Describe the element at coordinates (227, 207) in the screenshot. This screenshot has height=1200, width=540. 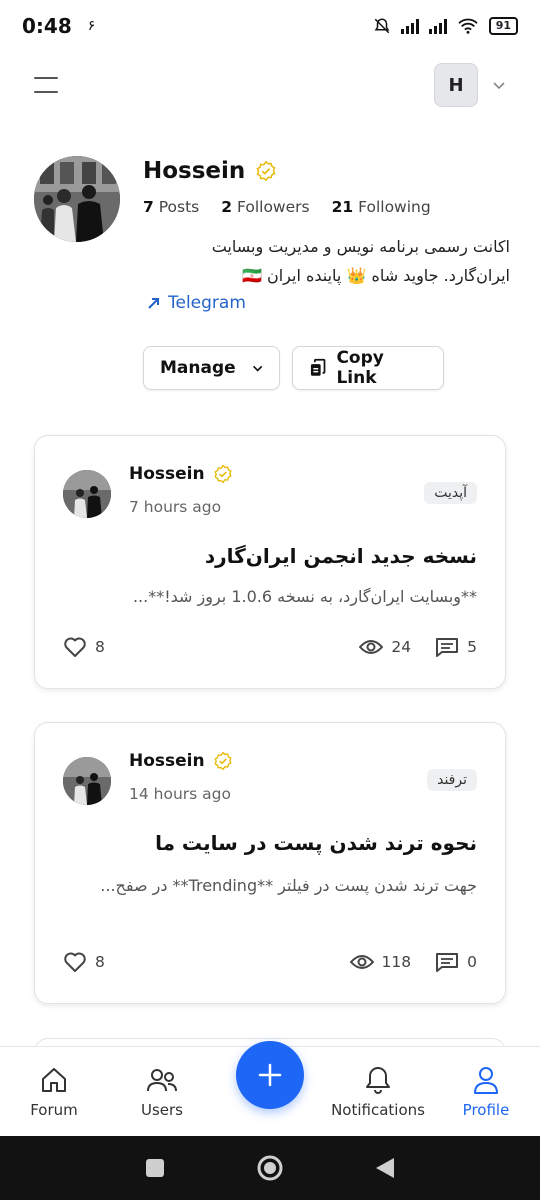
I see `followers-count: 2` at that location.